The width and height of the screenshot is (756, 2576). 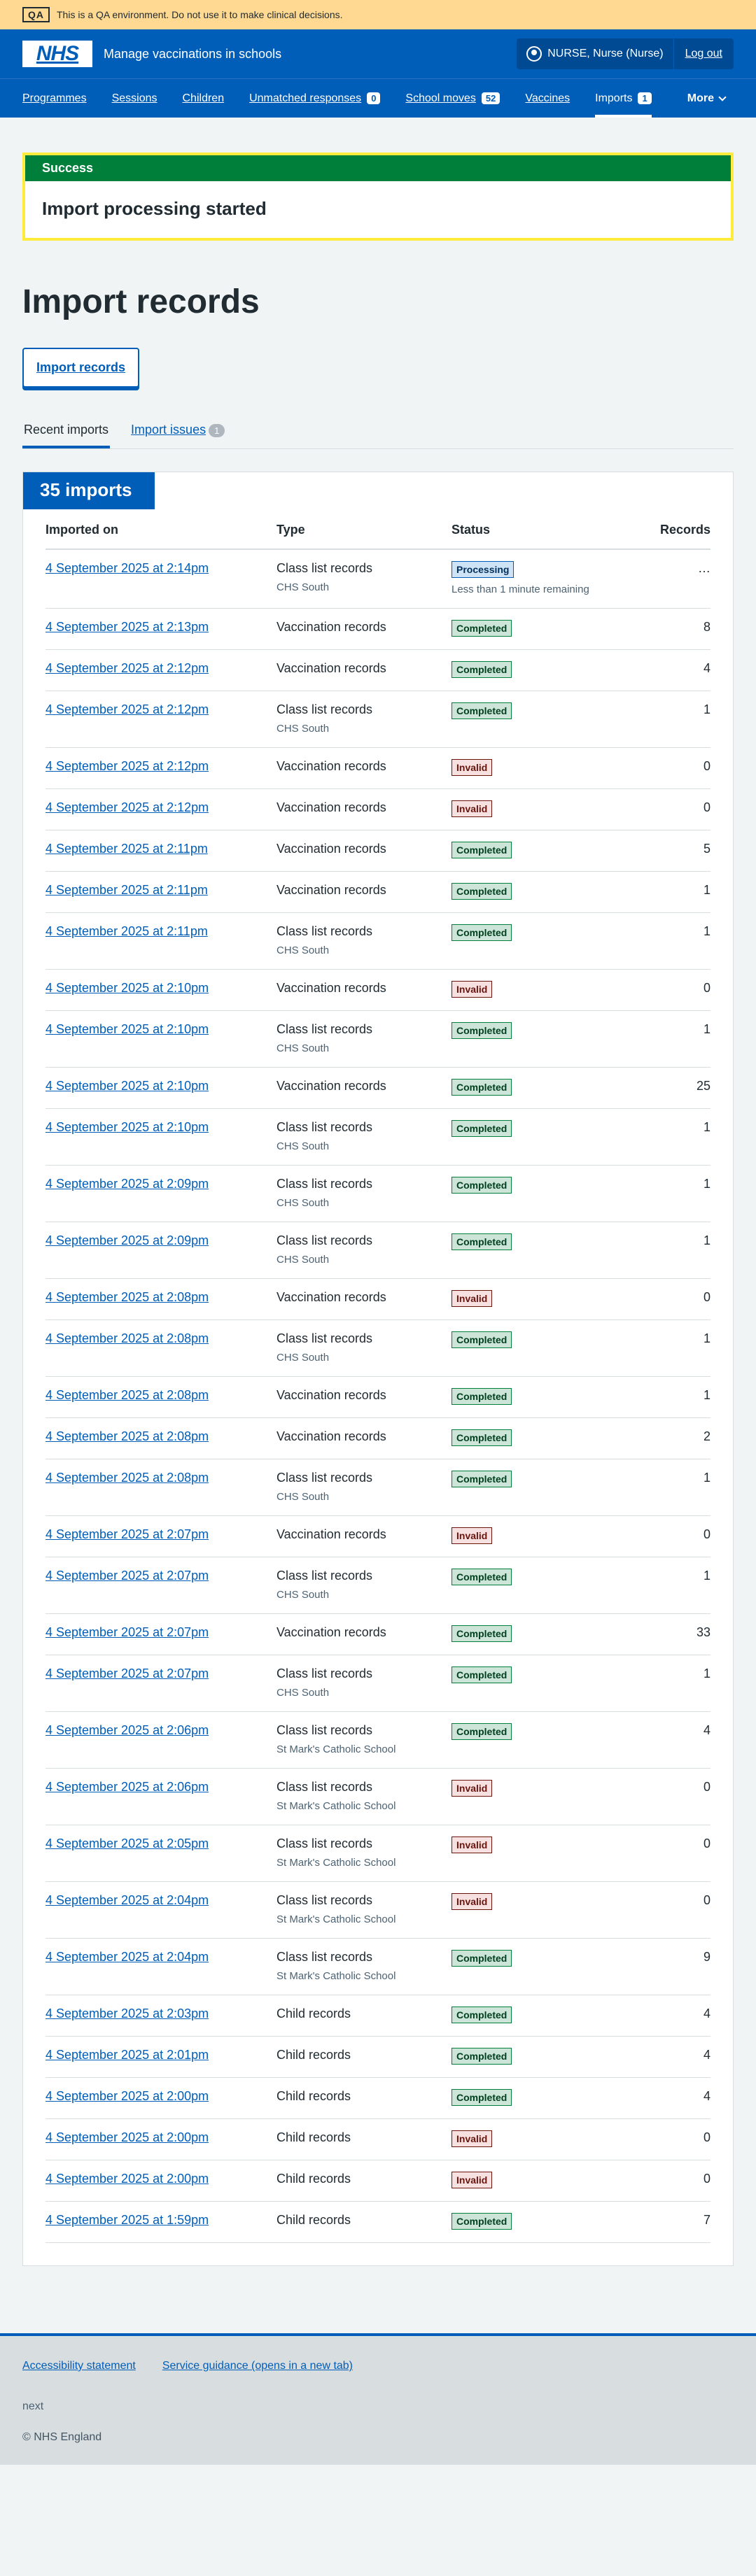 What do you see at coordinates (305, 98) in the screenshot?
I see `nav-unmatched-link: Unmatched responses` at bounding box center [305, 98].